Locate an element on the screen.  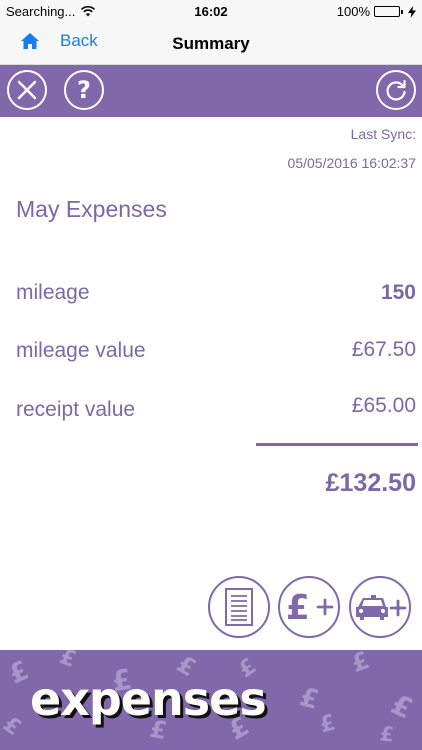
navigation-bar: Back Summary is located at coordinates (211, 43).